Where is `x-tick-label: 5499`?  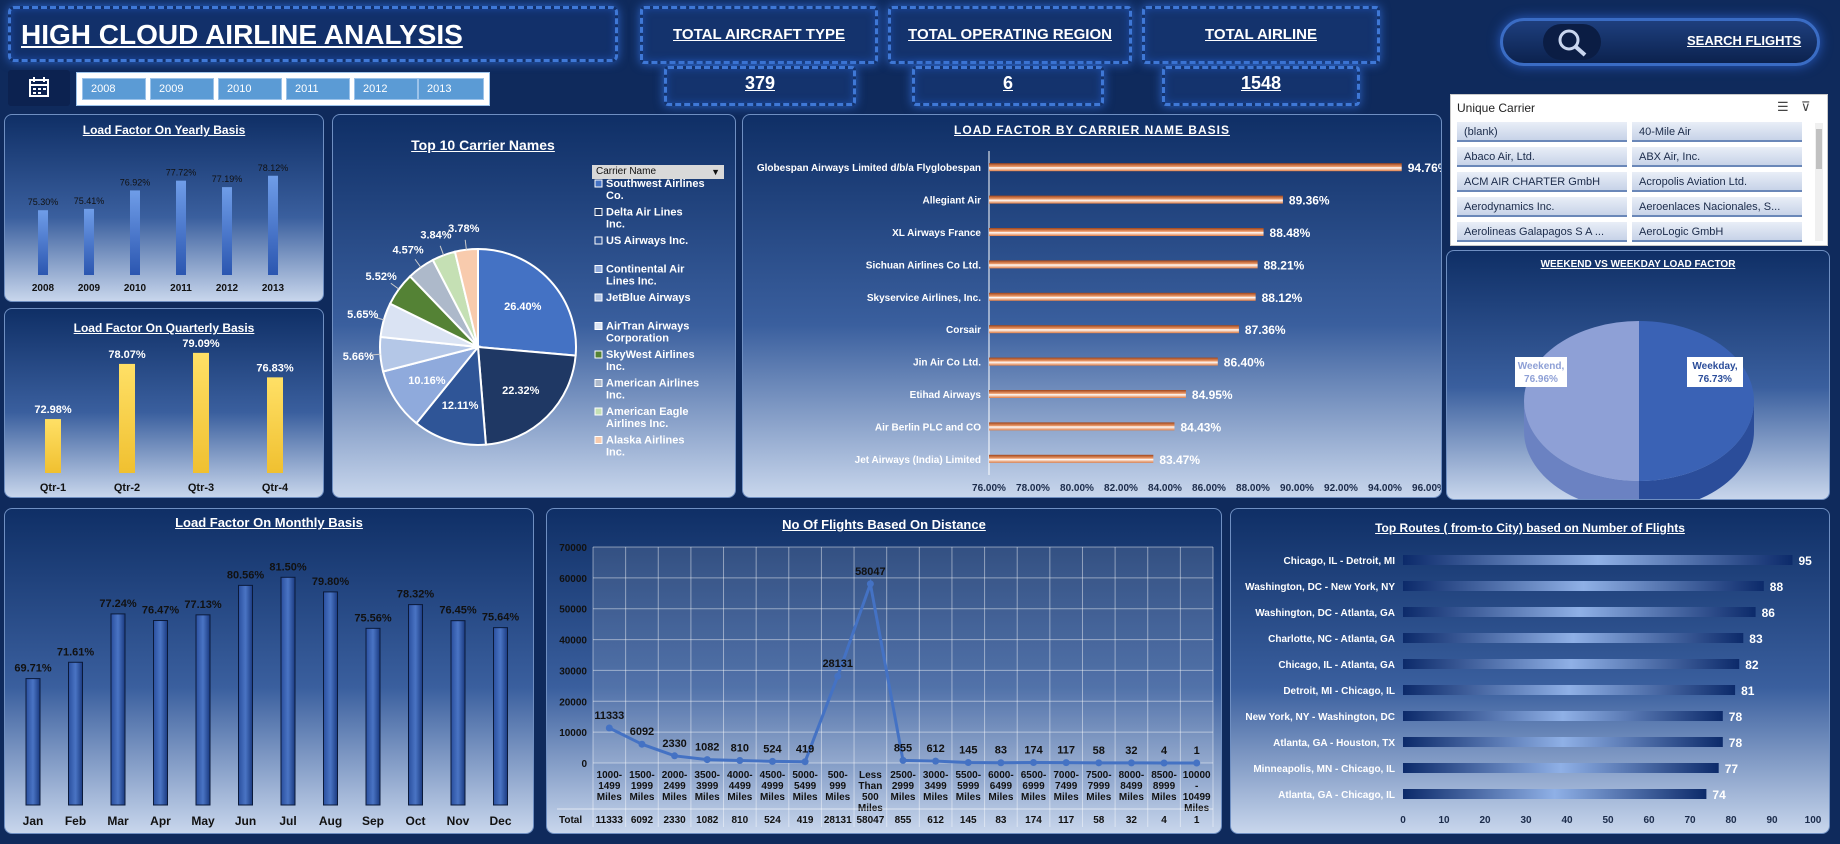
x-tick-label: 5499 is located at coordinates (805, 786).